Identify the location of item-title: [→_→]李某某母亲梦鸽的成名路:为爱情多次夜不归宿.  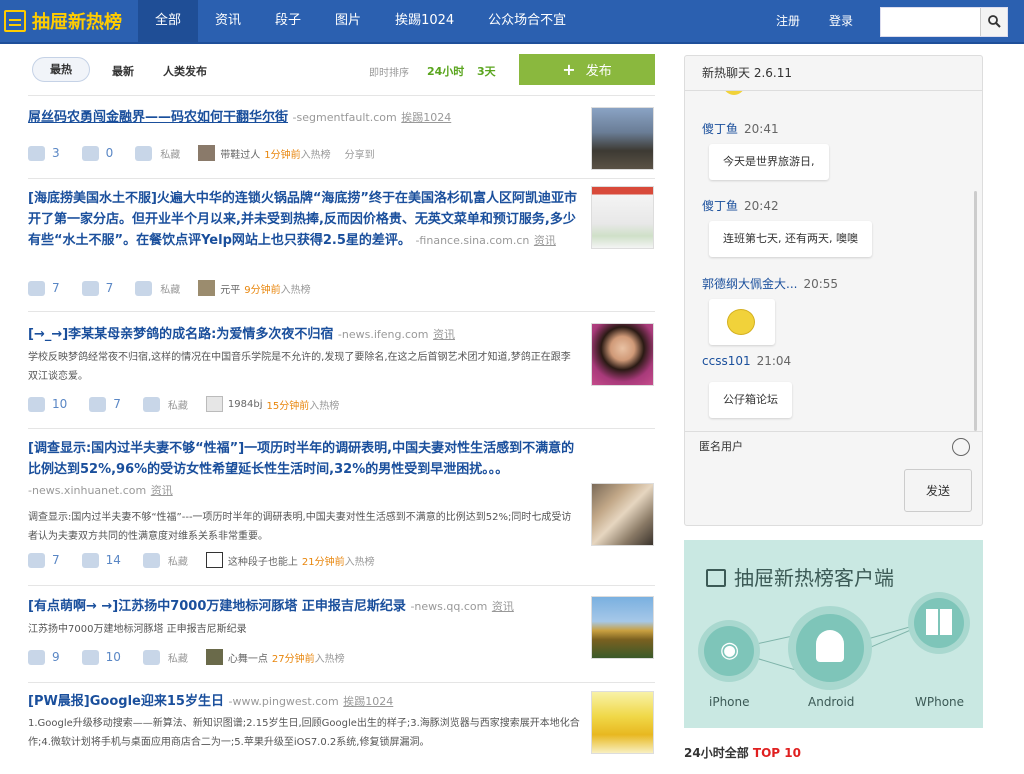
(180, 334).